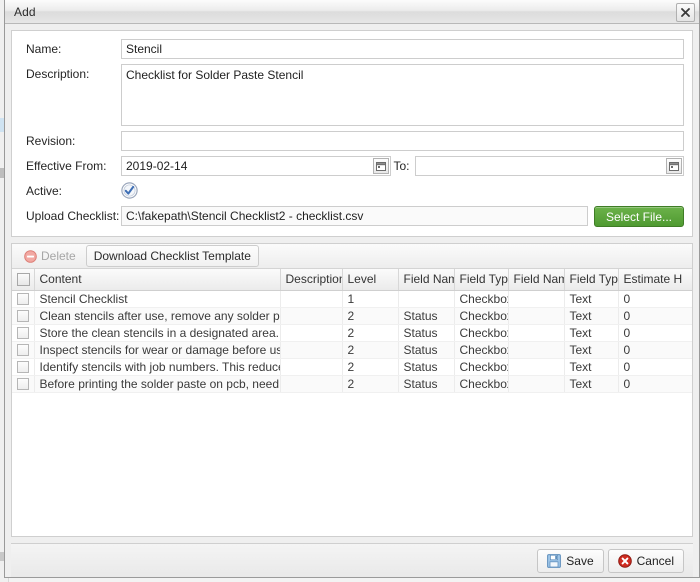 The image size is (700, 582). I want to click on dialog-title: Add, so click(25, 11).